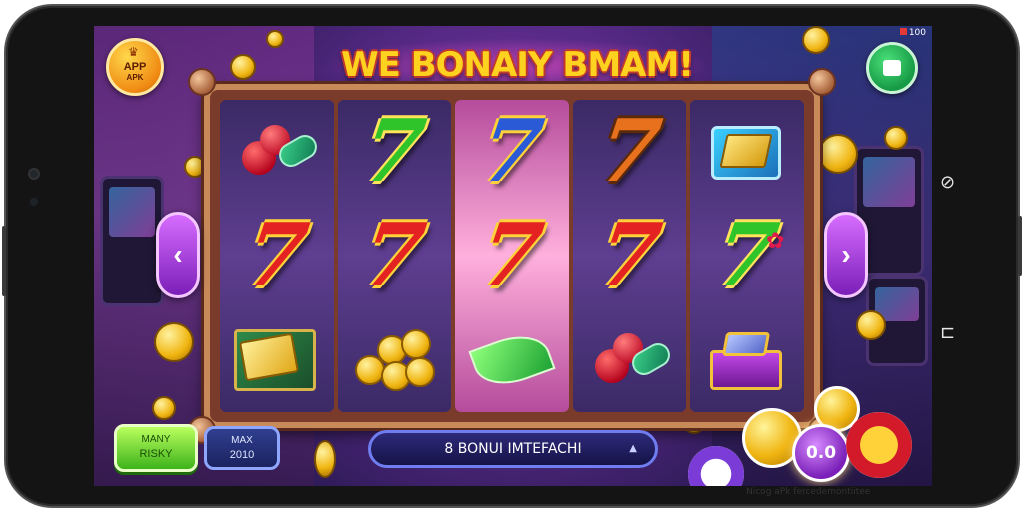  I want to click on previous-arrow-button: ‹, so click(178, 255).